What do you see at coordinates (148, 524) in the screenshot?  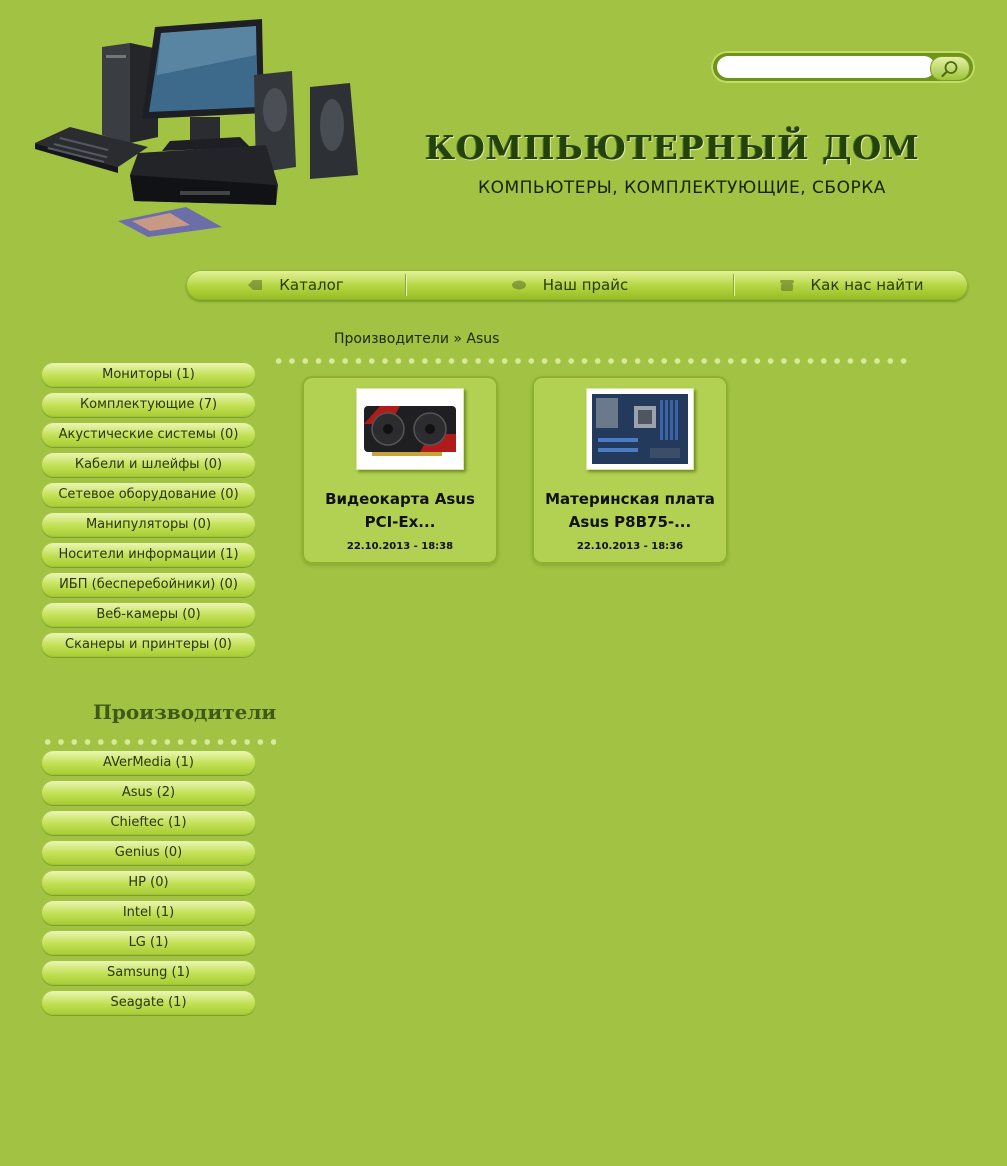 I see `category-item: Манипуляторы (0)` at bounding box center [148, 524].